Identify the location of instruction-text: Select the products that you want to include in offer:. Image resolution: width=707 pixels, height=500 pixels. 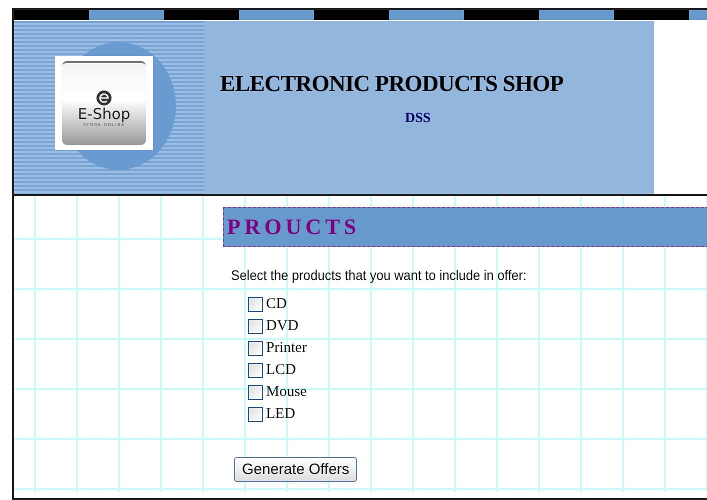
(378, 275).